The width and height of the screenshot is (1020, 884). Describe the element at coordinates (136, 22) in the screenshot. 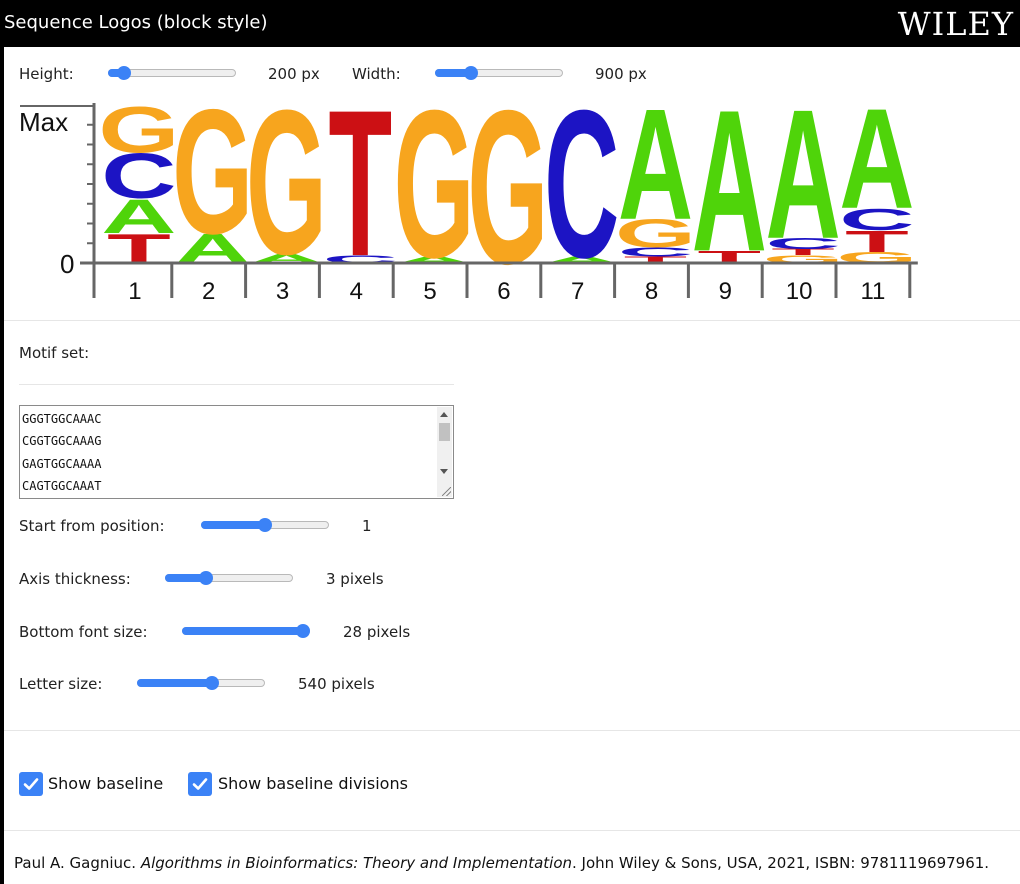

I see `app-title: Sequence Logos (block style)` at that location.